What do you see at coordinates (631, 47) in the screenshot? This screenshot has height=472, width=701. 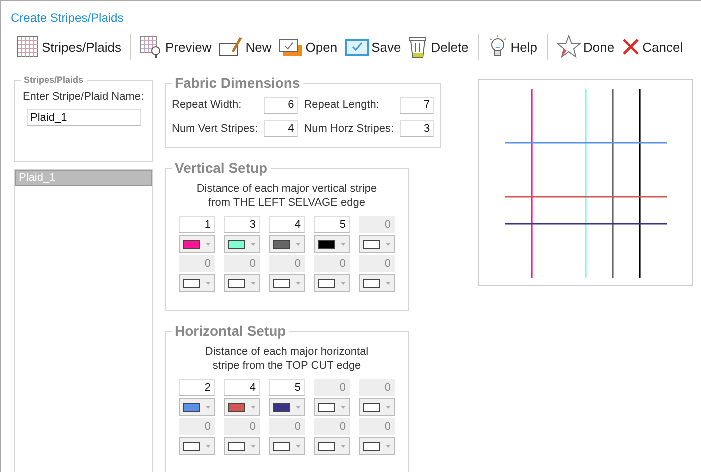 I see `close-icon` at bounding box center [631, 47].